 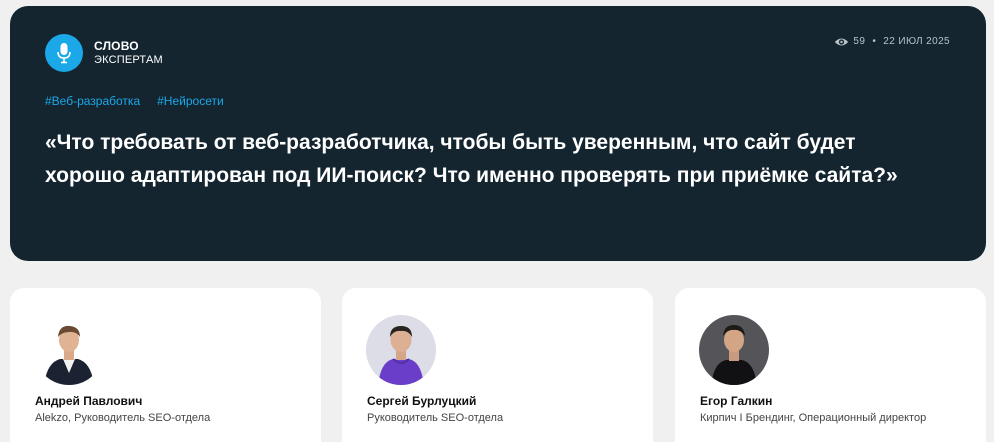 What do you see at coordinates (190, 101) in the screenshot?
I see `tag-neural-networks: #Нейросети` at bounding box center [190, 101].